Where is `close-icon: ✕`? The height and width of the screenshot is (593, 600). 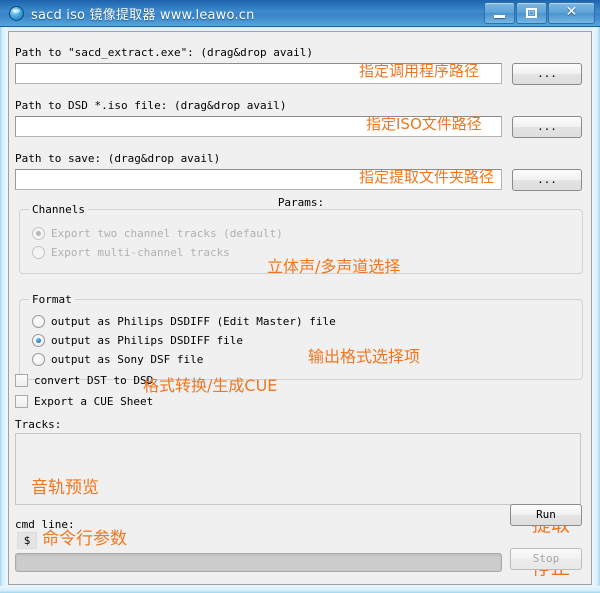 close-icon: ✕ is located at coordinates (571, 12).